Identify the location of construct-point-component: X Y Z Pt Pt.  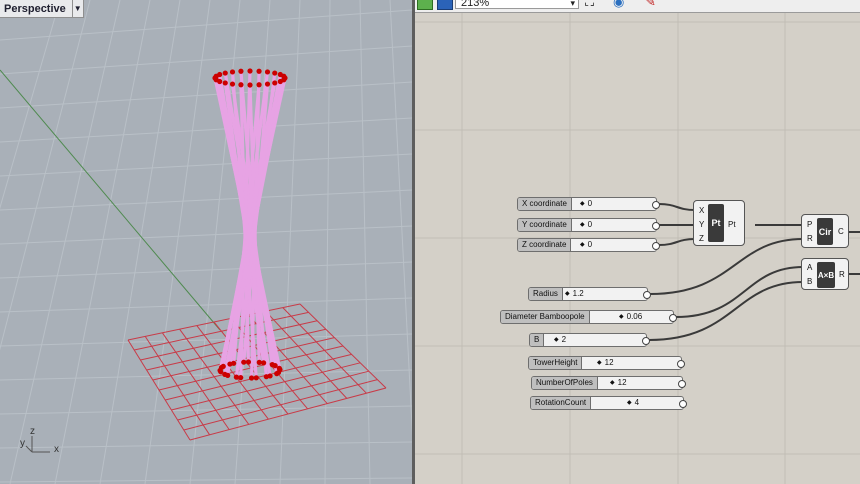
(719, 223).